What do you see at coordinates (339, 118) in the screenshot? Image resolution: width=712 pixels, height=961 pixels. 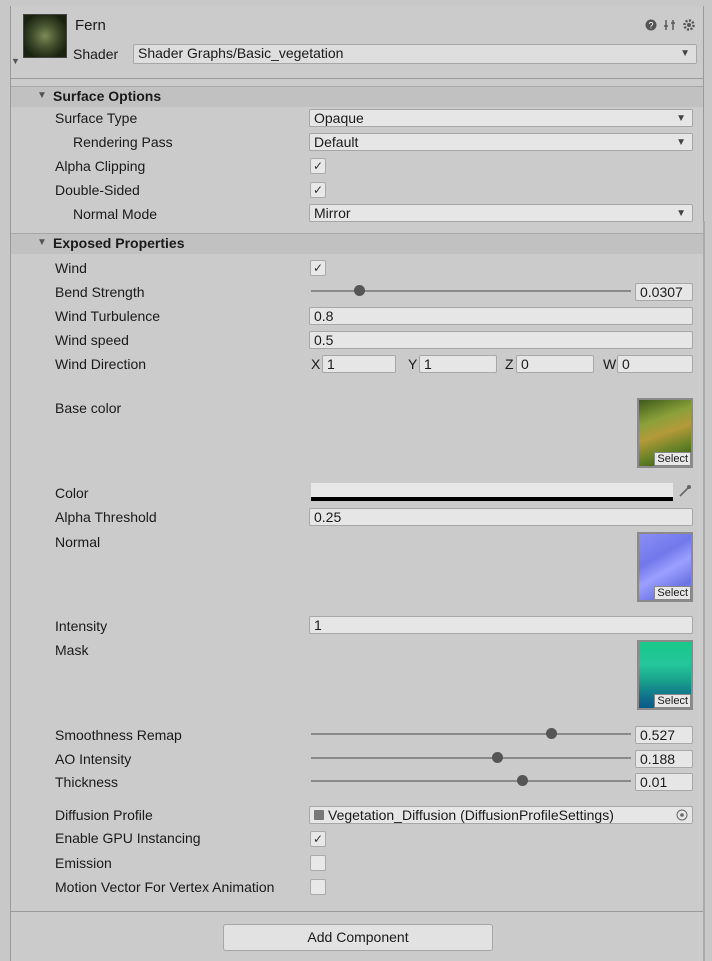 I see `surface-type-value: Opaque` at bounding box center [339, 118].